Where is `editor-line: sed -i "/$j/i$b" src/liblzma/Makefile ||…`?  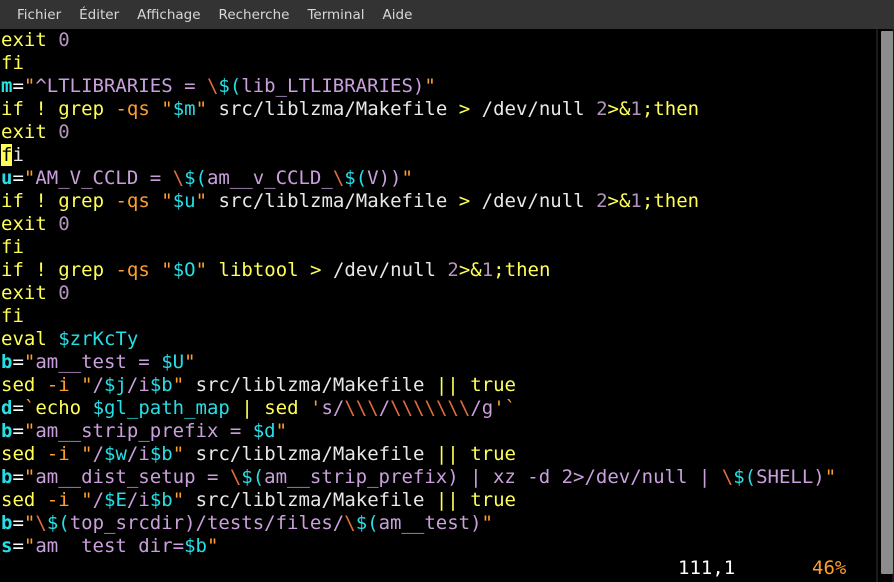 editor-line: sed -i "/$j/i$b" src/liblzma/Makefile ||… is located at coordinates (438, 385).